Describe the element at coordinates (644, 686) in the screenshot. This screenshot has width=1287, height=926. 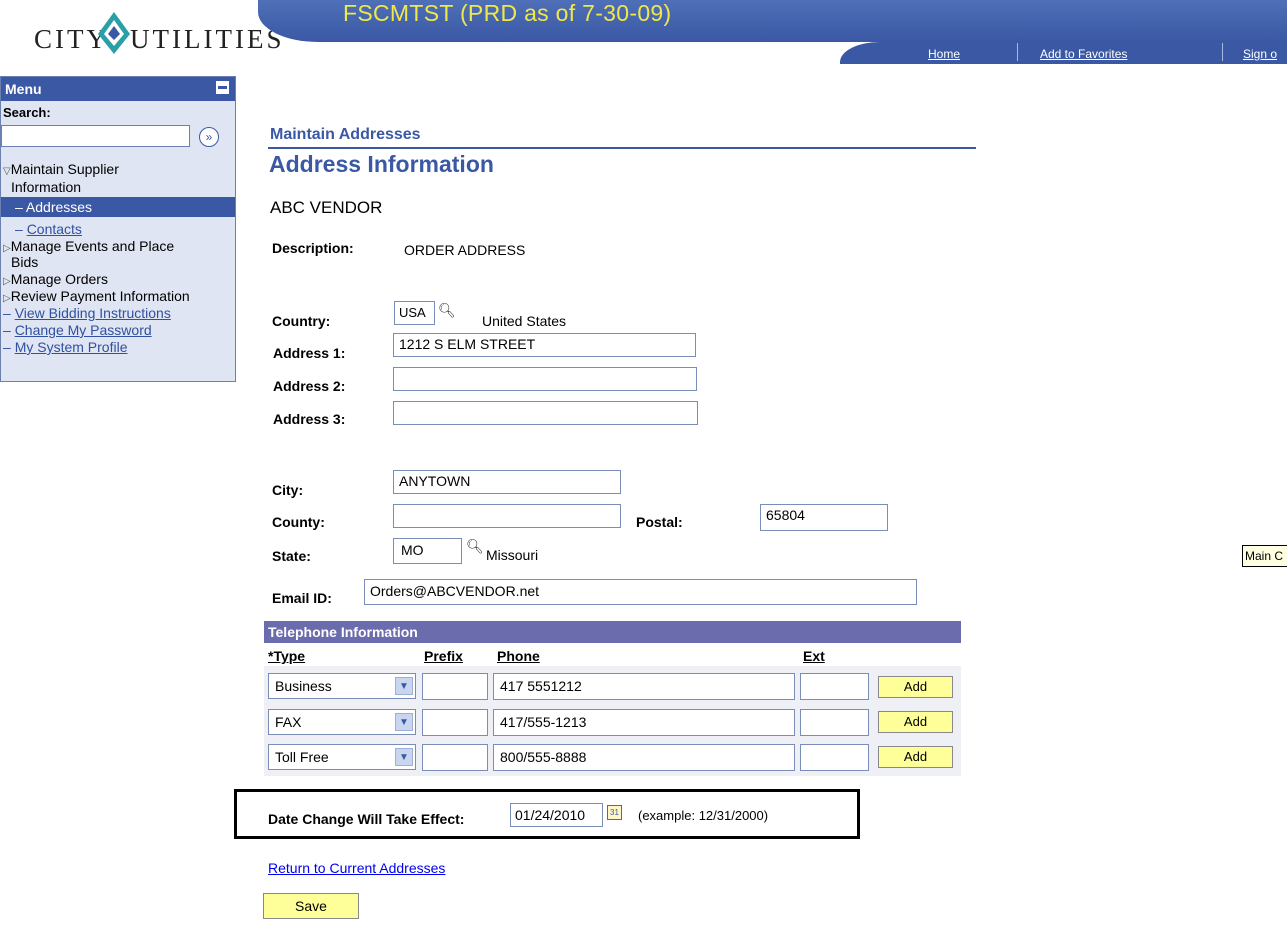
I see `phone-number-input: 417 5551212` at that location.